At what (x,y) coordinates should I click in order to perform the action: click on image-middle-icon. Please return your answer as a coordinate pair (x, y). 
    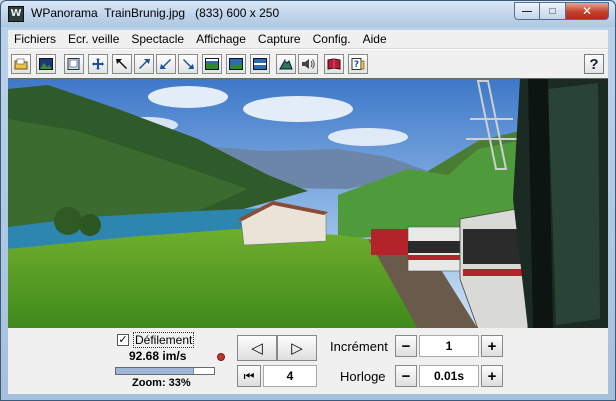
    Looking at the image, I should click on (236, 64).